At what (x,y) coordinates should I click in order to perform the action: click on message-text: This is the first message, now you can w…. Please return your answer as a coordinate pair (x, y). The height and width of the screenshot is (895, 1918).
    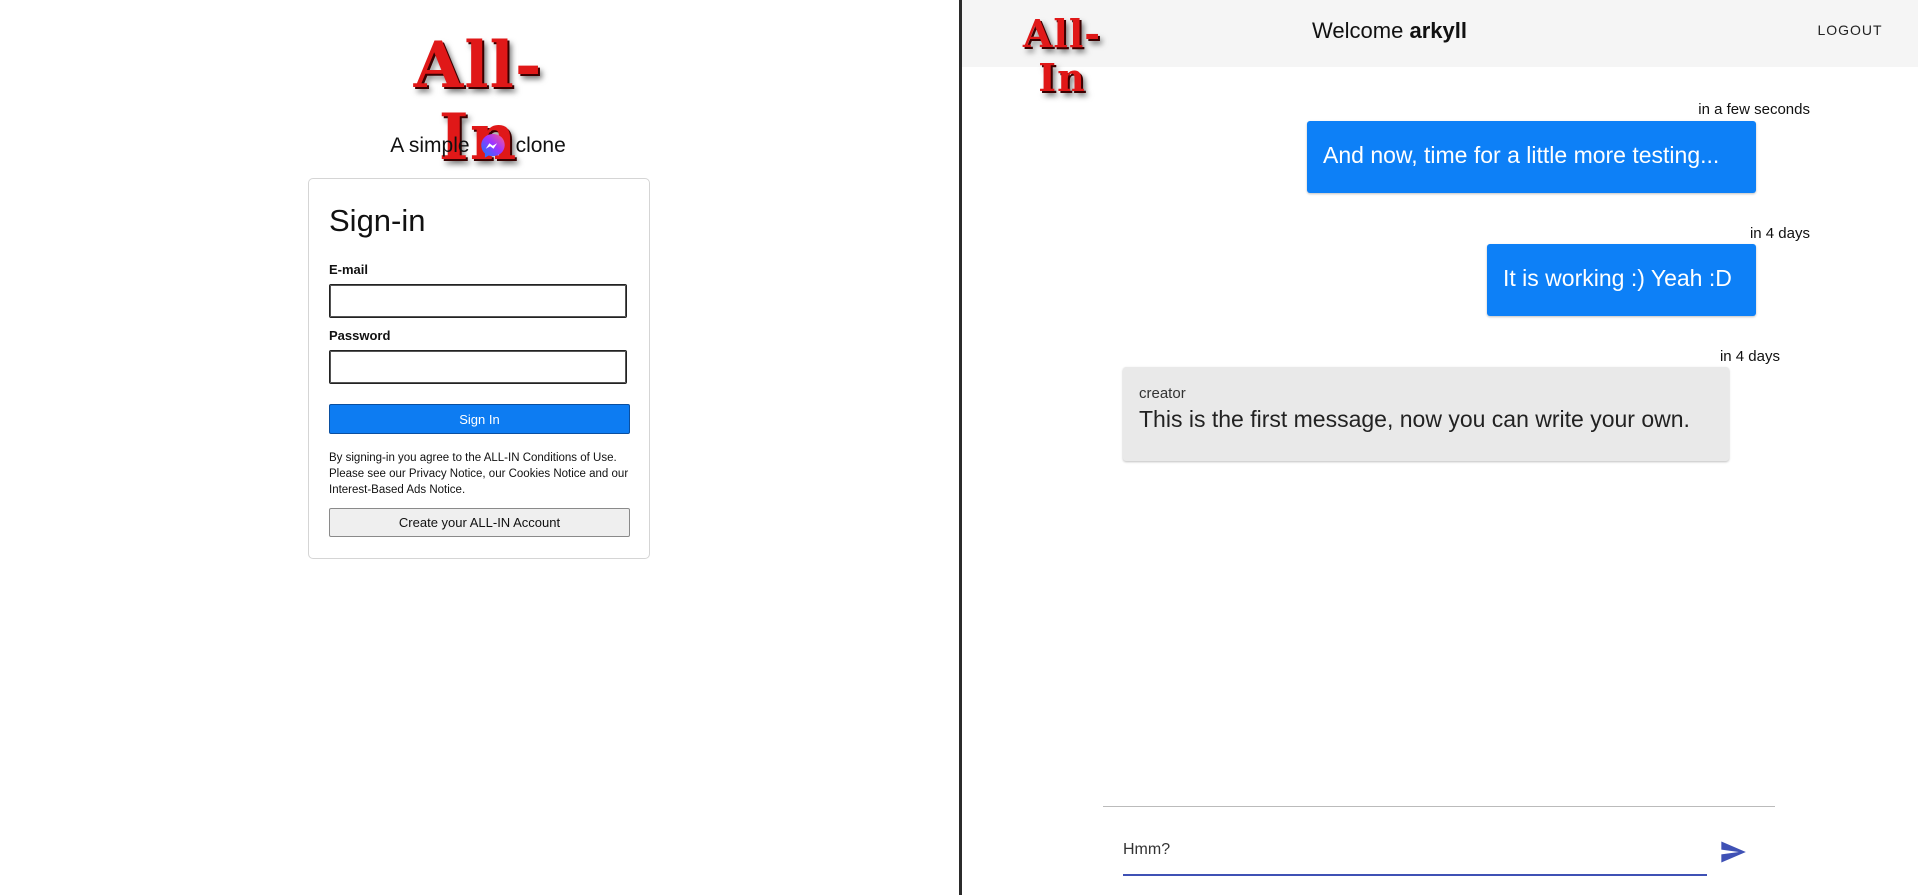
    Looking at the image, I should click on (1414, 419).